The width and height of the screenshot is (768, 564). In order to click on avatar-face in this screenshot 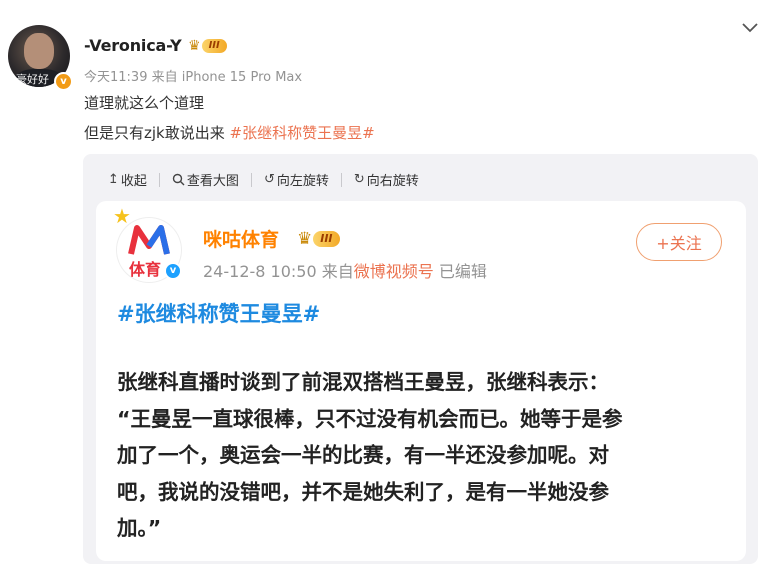, I will do `click(39, 51)`.